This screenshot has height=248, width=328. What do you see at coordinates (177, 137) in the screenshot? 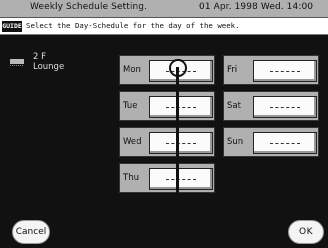
I see `pointer-stick-icon` at bounding box center [177, 137].